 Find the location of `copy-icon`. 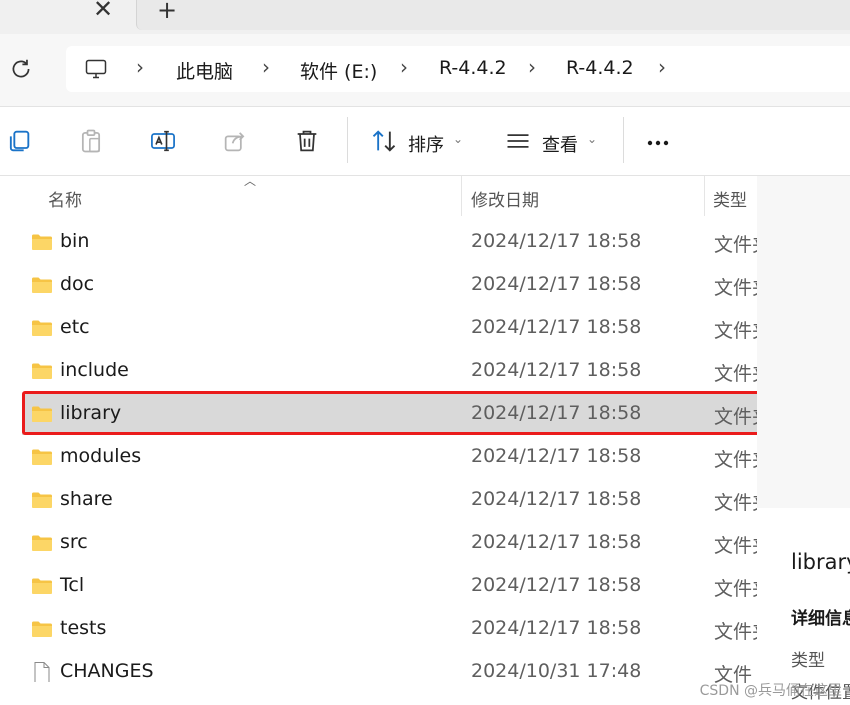

copy-icon is located at coordinates (19, 141).